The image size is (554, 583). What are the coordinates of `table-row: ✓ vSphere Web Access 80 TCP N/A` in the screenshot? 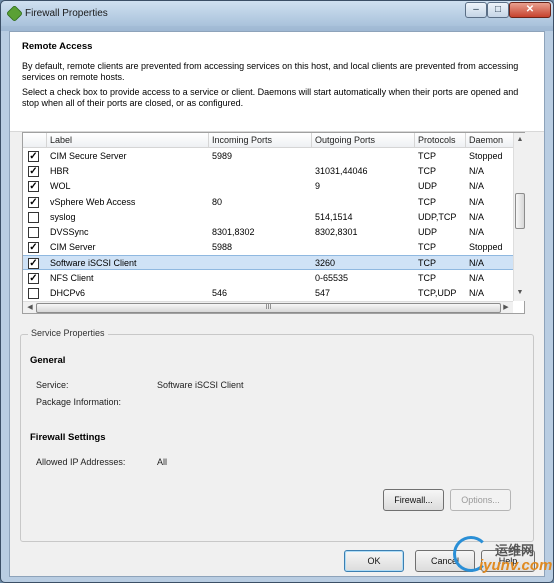 It's located at (268, 202).